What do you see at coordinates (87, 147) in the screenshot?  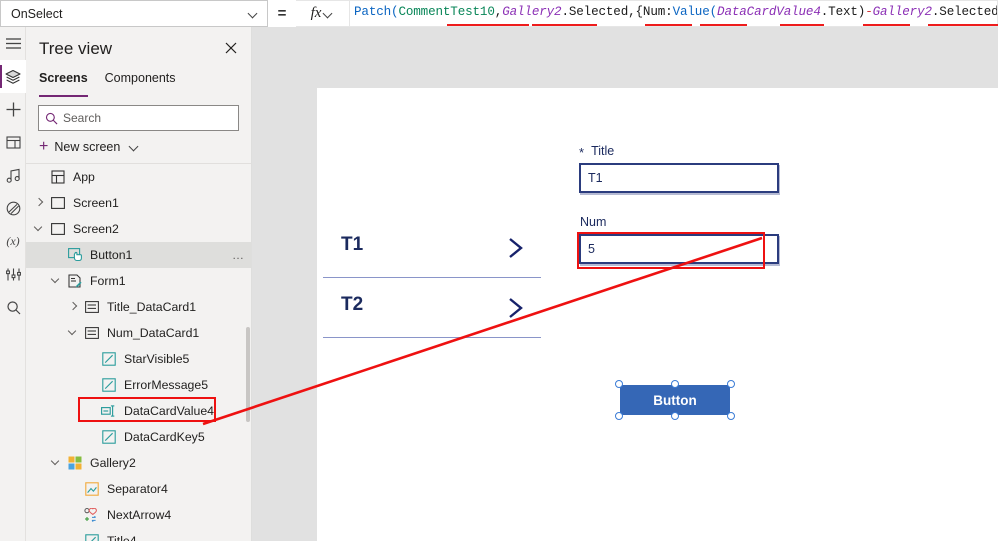 I see `new-screen-label: New screen` at bounding box center [87, 147].